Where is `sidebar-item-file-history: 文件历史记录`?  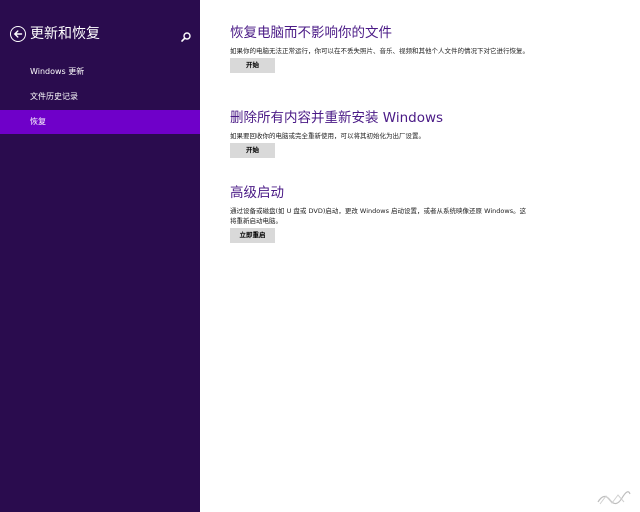
sidebar-item-file-history: 文件历史记录 is located at coordinates (100, 97).